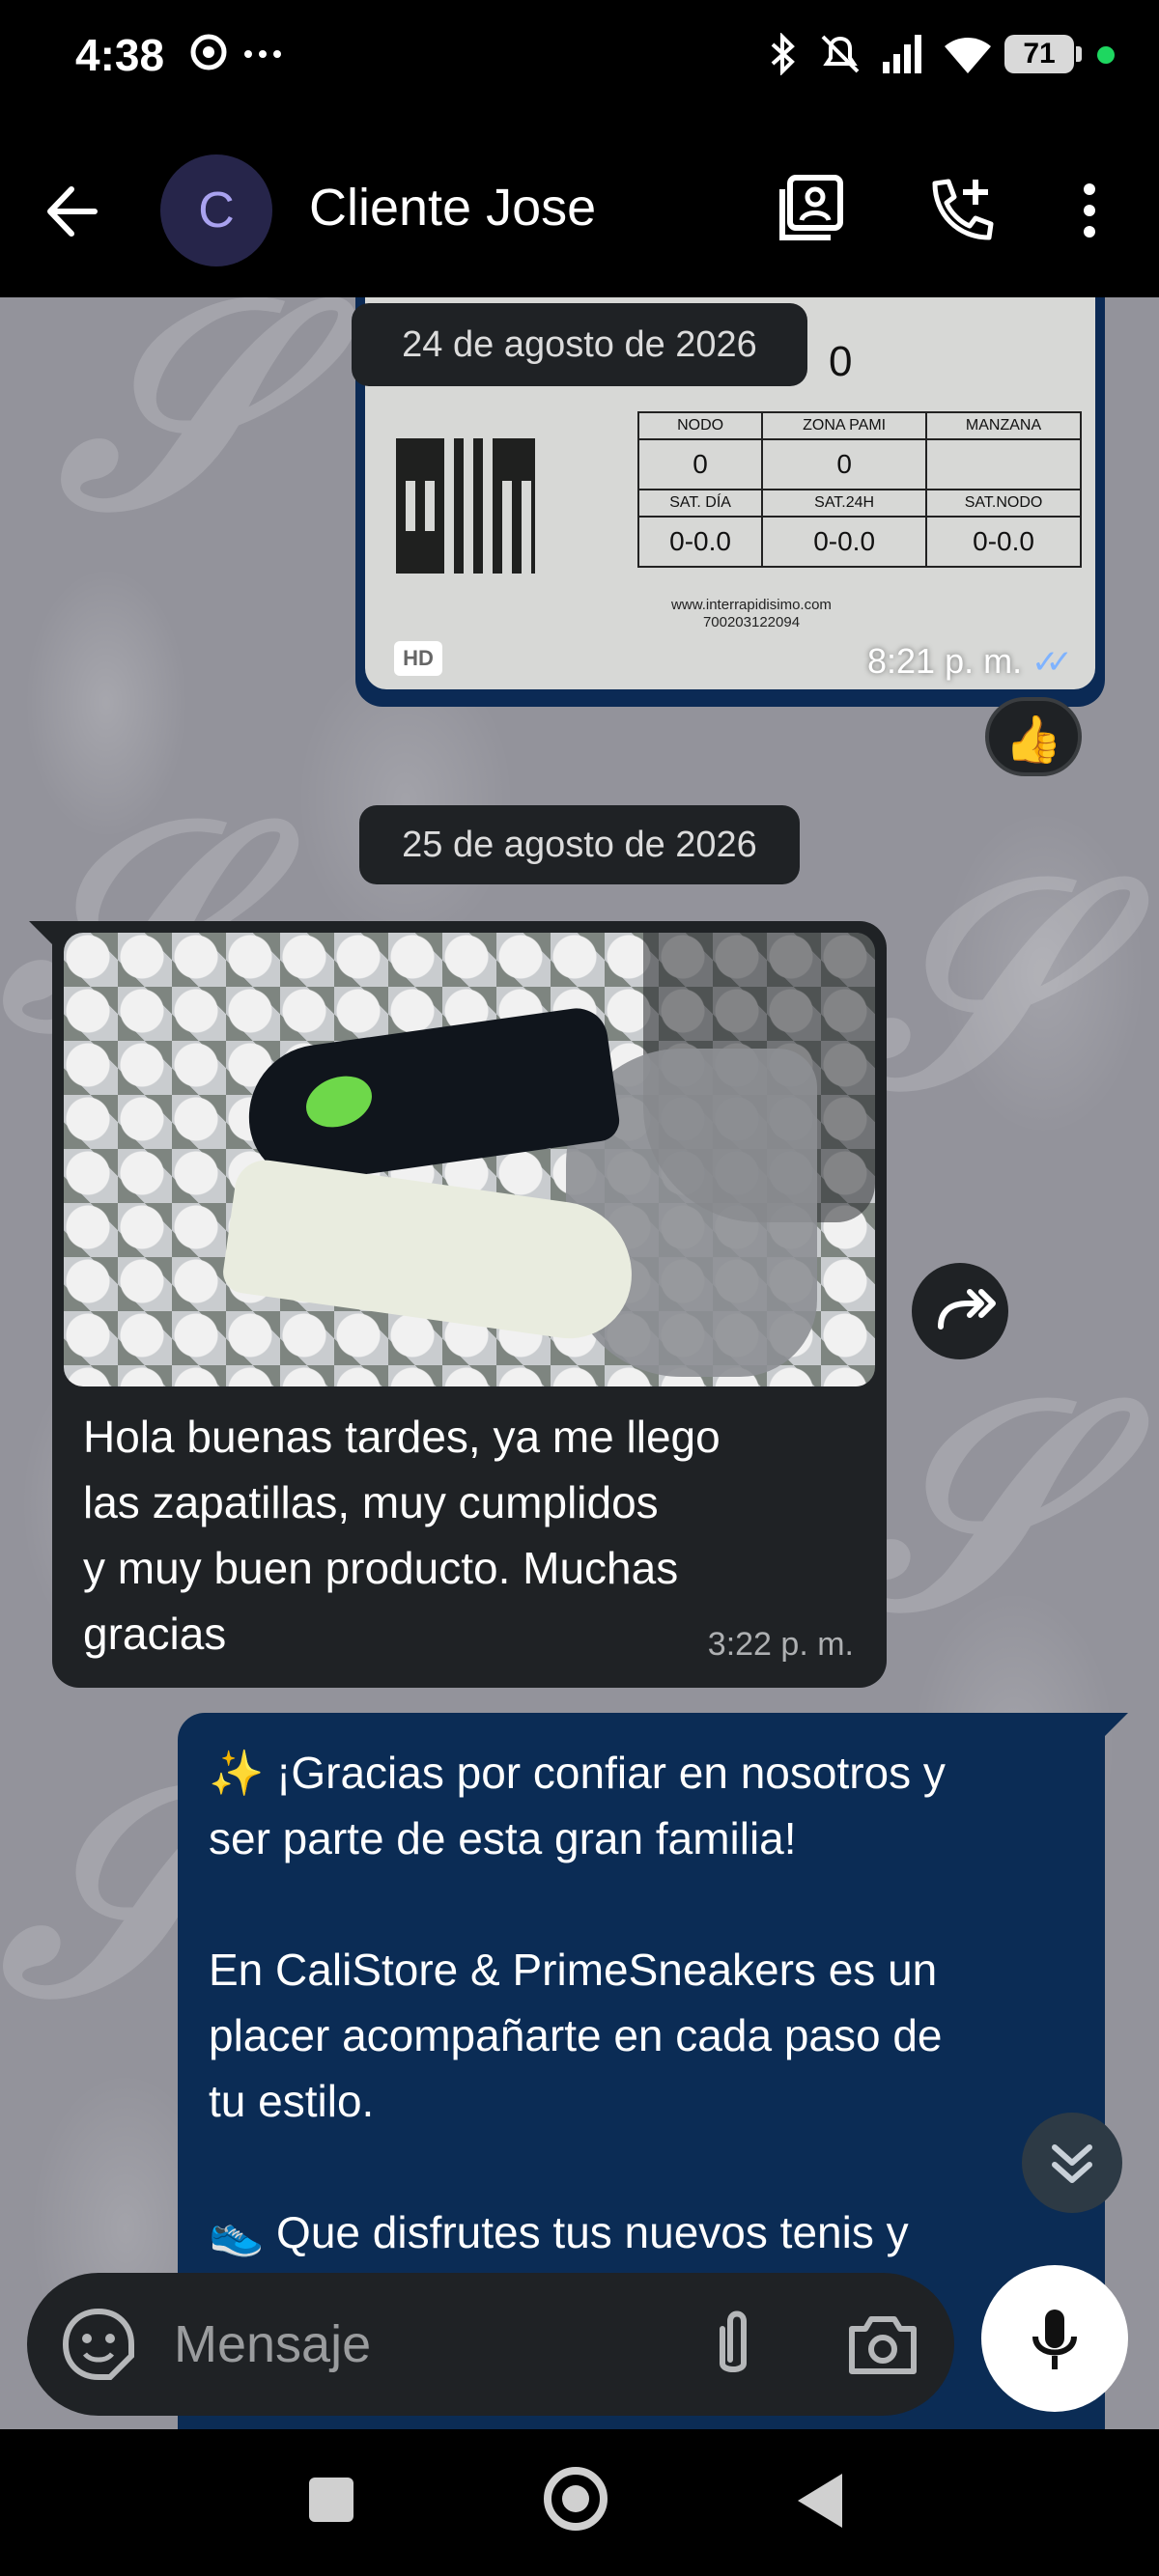 The height and width of the screenshot is (2576, 1159). What do you see at coordinates (780, 1645) in the screenshot?
I see `message-time: 3:22 p. m.` at bounding box center [780, 1645].